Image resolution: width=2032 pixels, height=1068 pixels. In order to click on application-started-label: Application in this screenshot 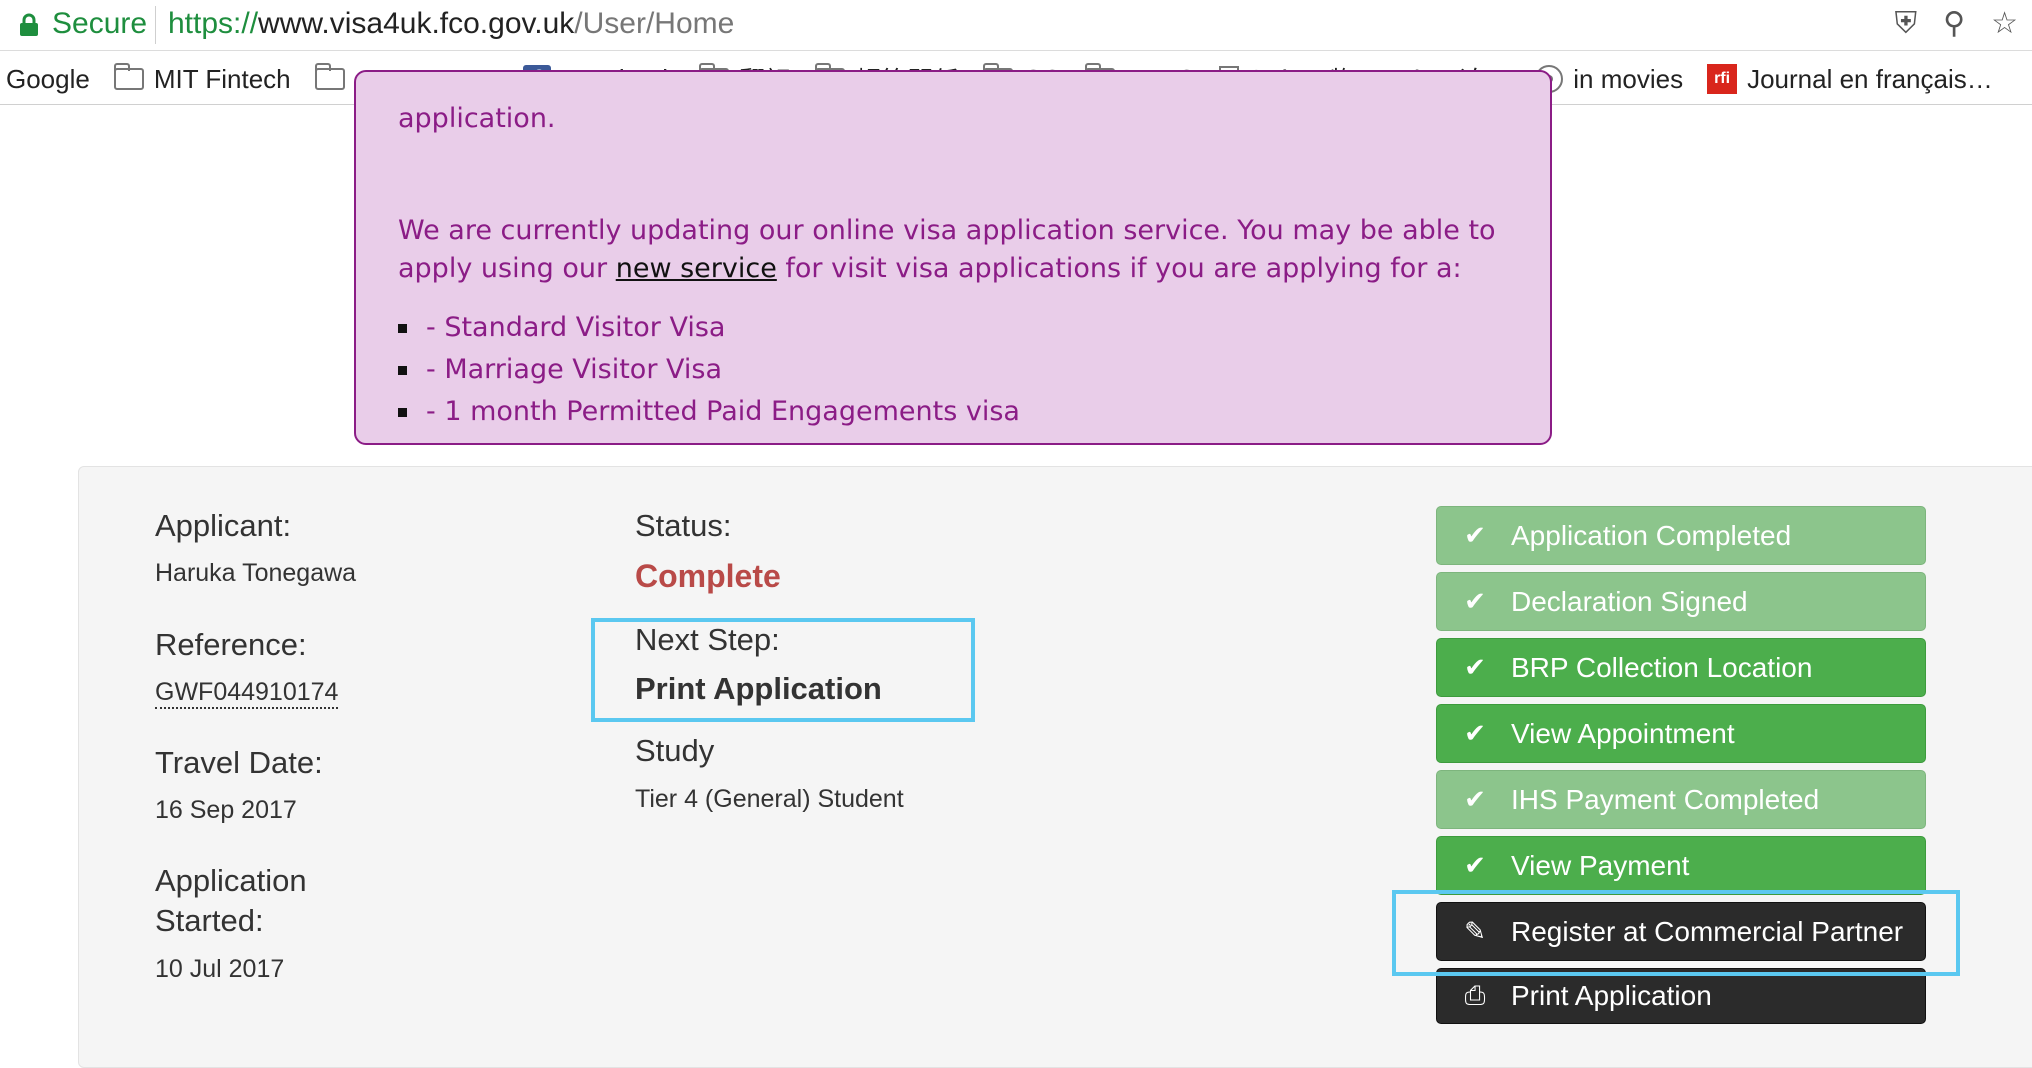, I will do `click(231, 880)`.